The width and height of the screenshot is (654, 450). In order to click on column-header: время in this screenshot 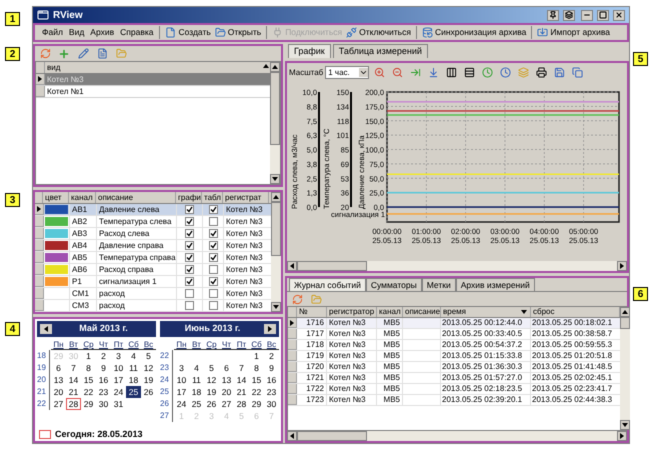, I will do `click(486, 312)`.